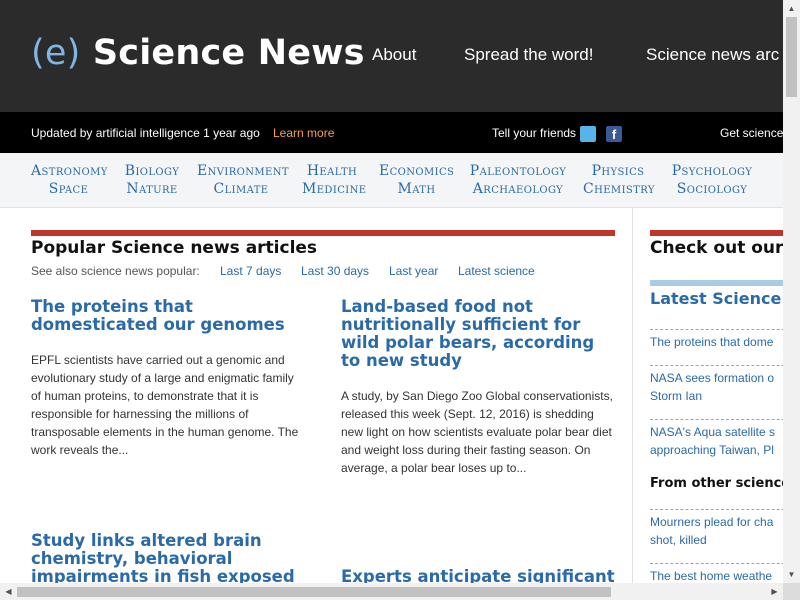  What do you see at coordinates (791, 57) in the screenshot?
I see `vertical-scroll-thumb` at bounding box center [791, 57].